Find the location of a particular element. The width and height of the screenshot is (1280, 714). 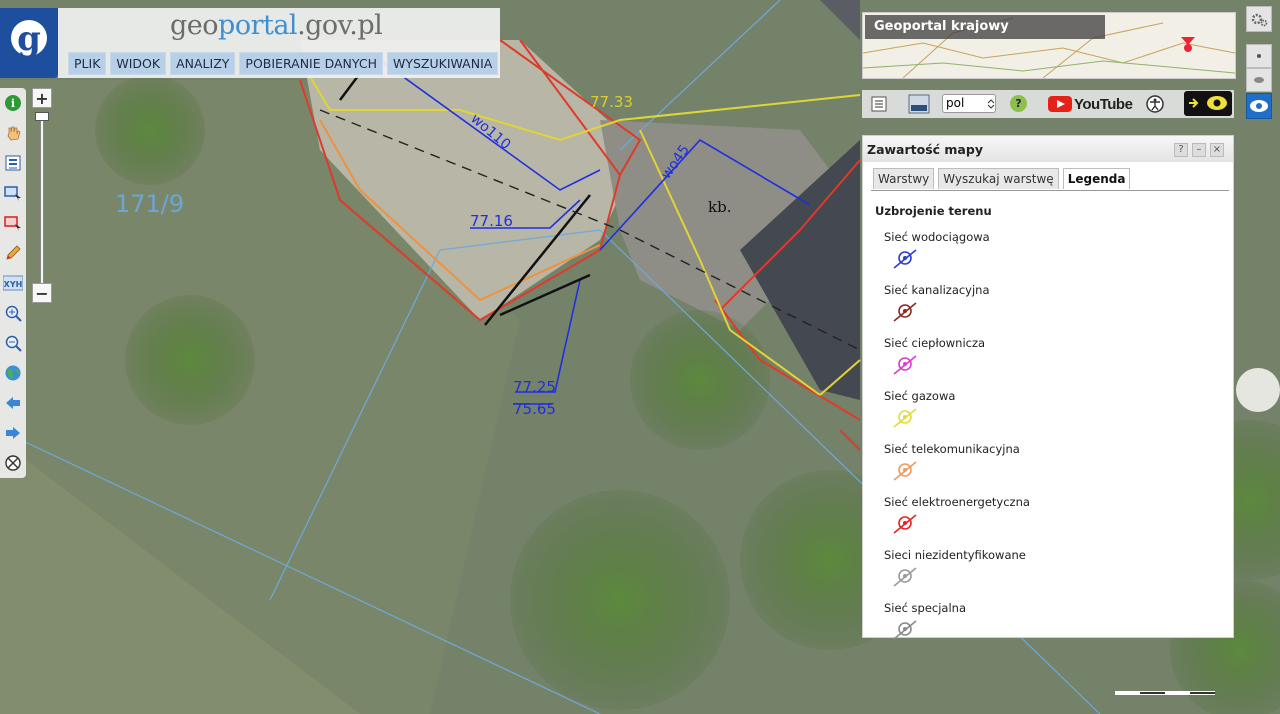

building-label: kb. is located at coordinates (719, 207).